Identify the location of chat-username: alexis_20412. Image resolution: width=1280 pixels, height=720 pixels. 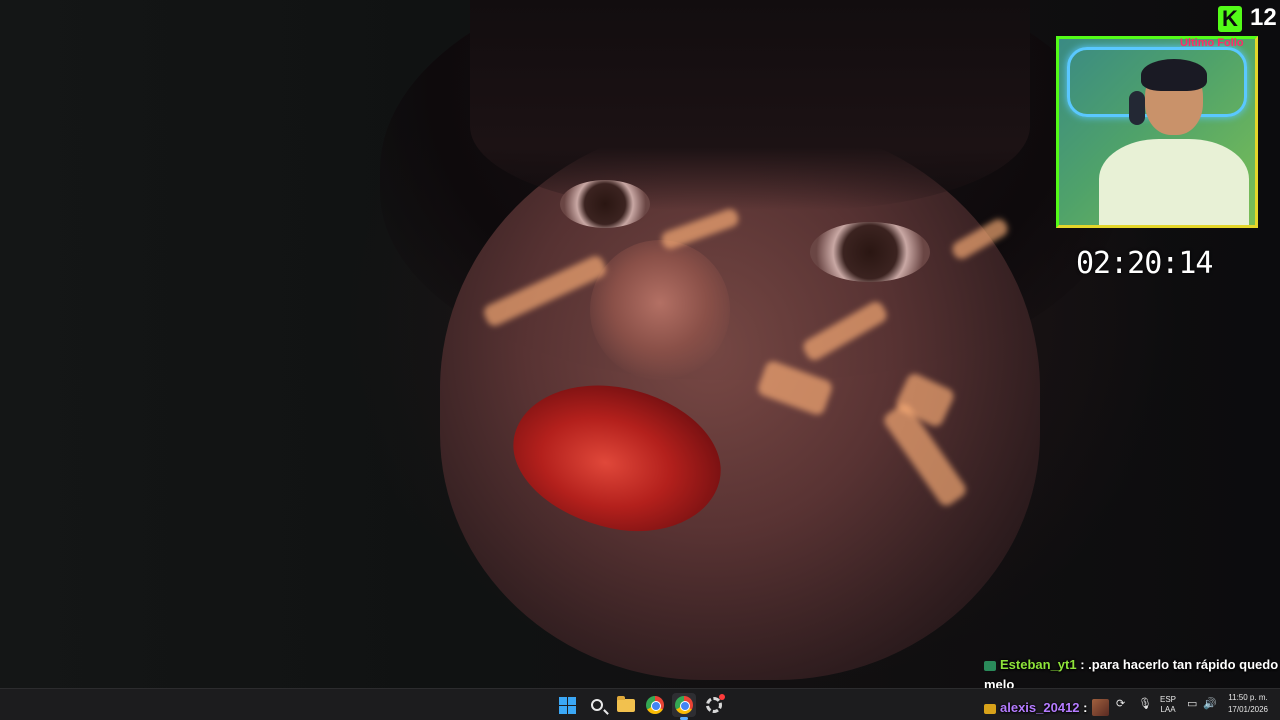
(1040, 707).